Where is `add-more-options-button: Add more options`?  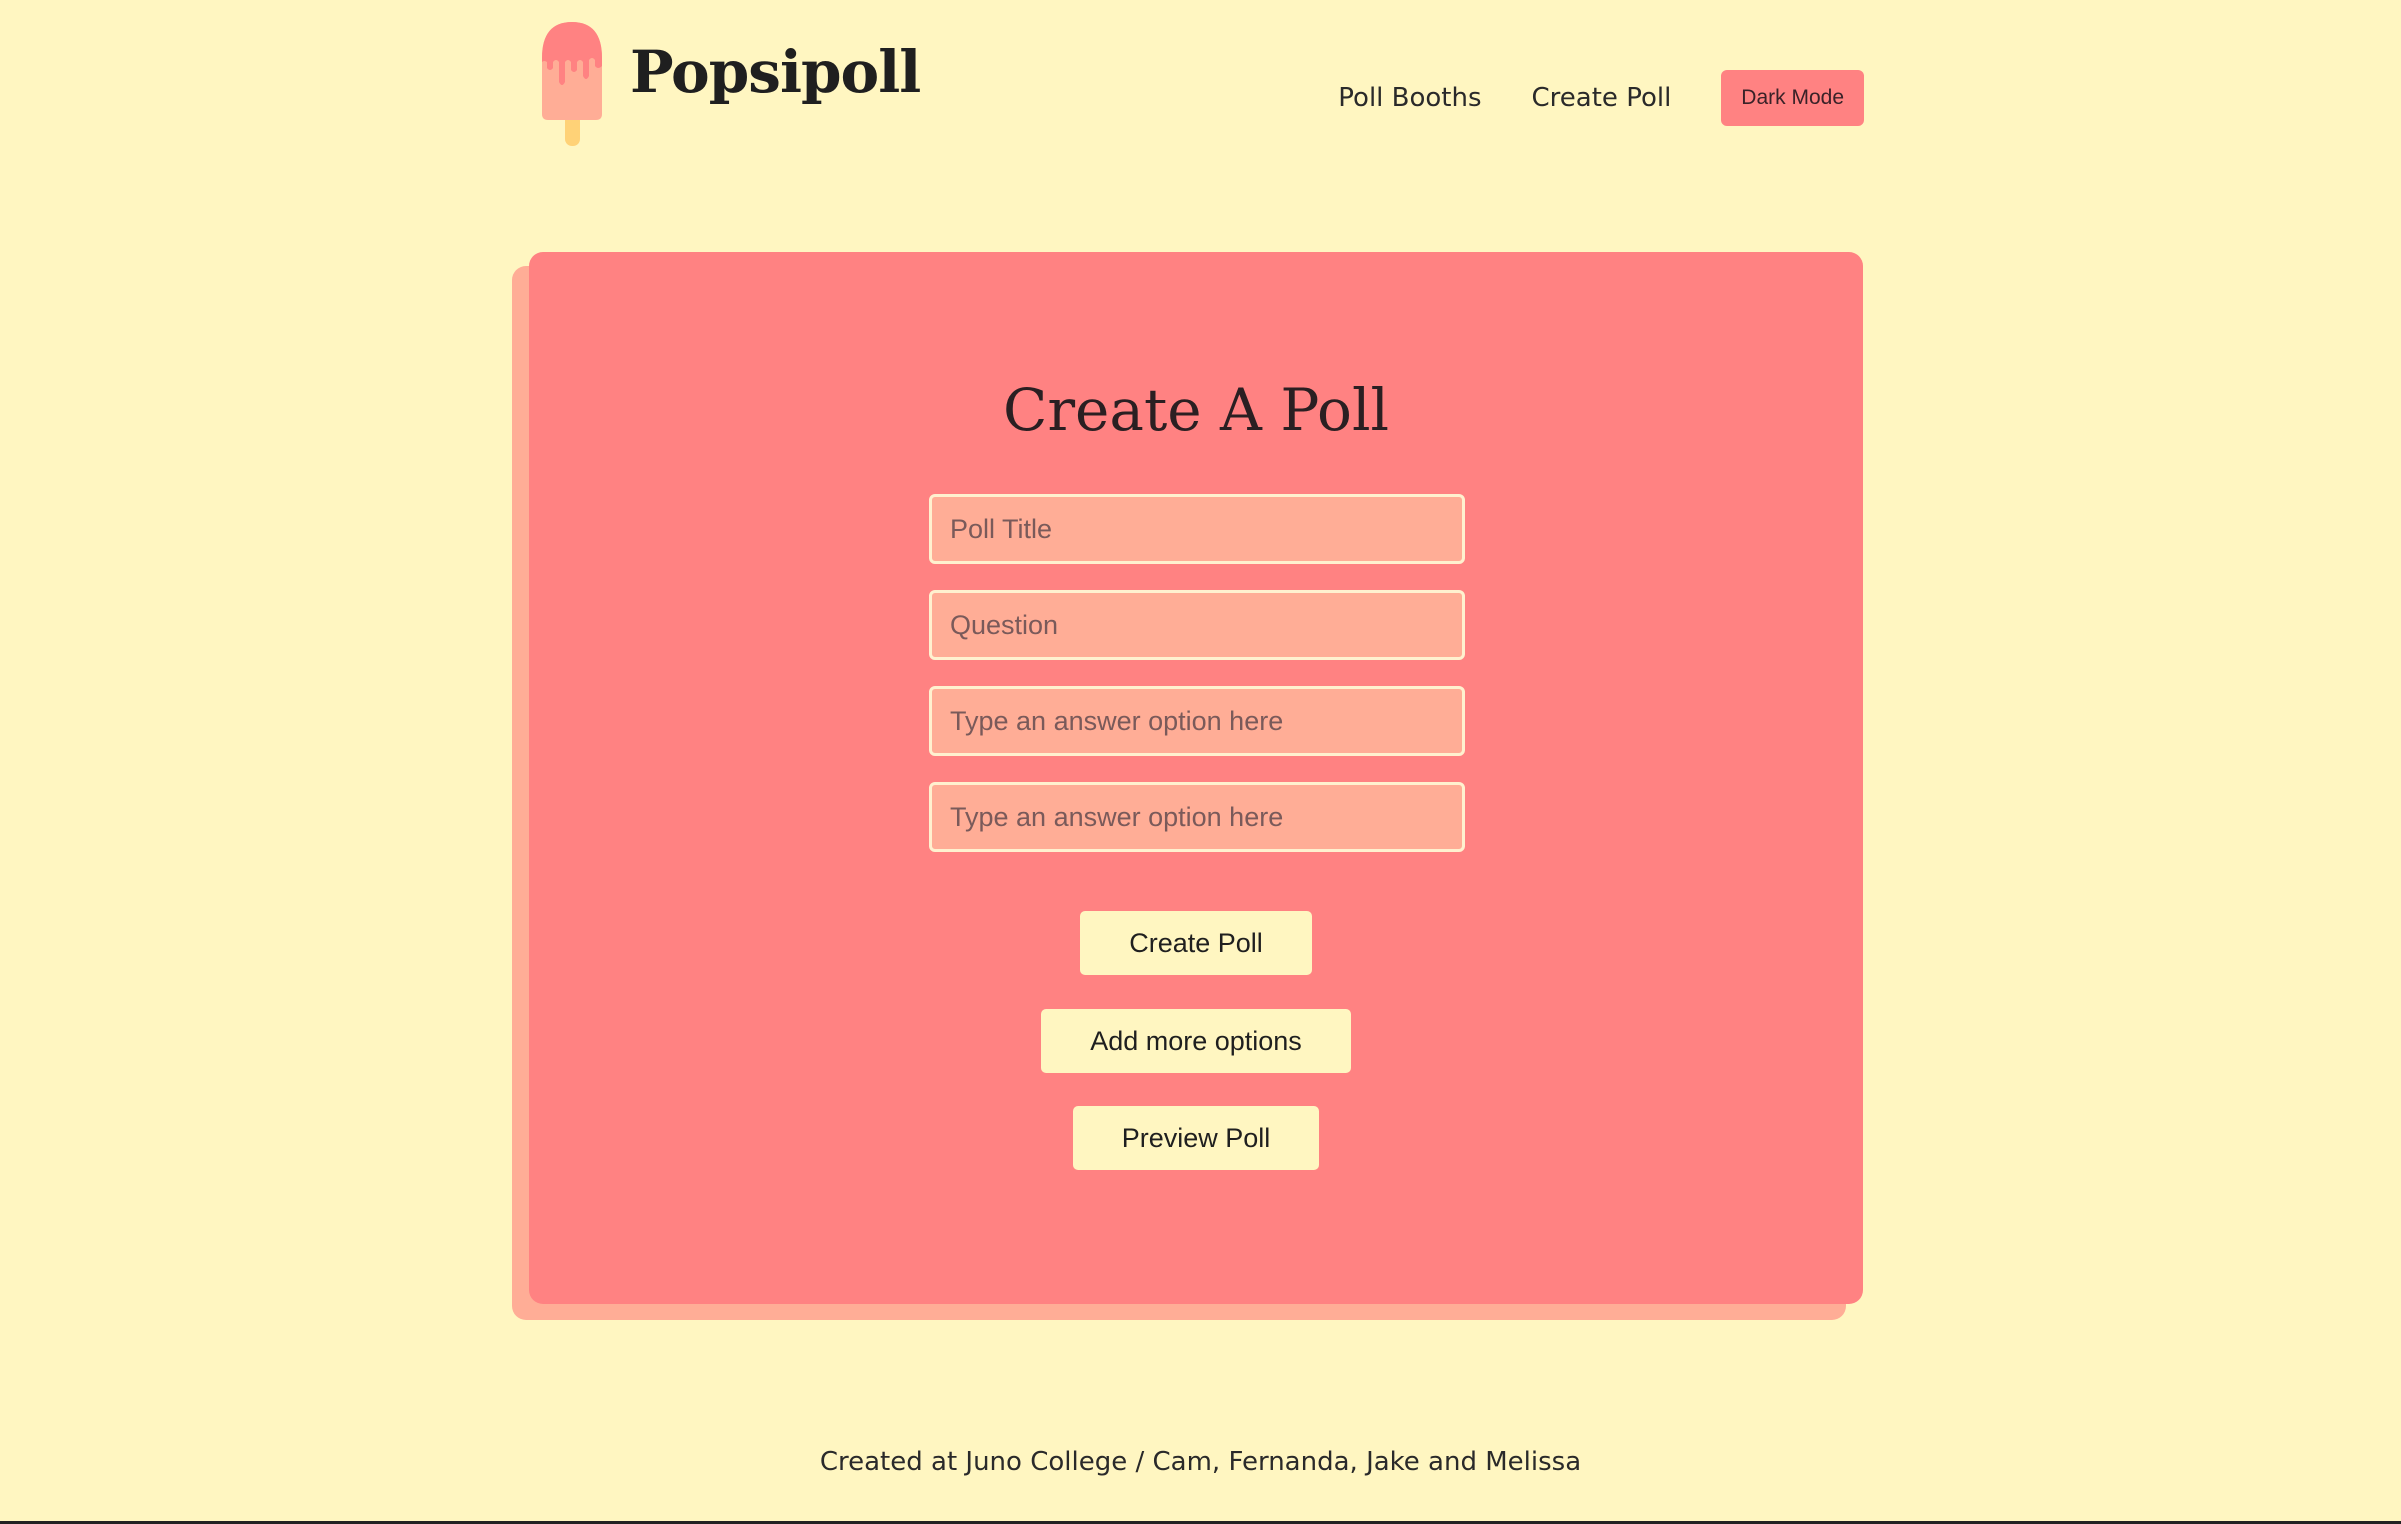
add-more-options-button: Add more options is located at coordinates (1196, 1041).